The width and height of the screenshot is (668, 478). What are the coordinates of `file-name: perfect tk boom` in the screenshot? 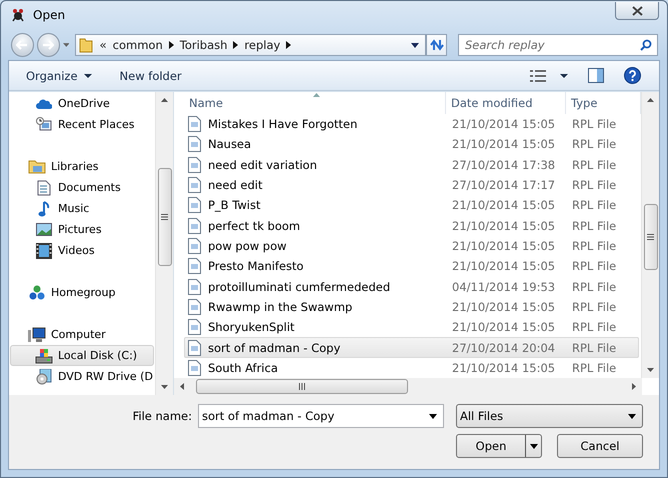 It's located at (254, 225).